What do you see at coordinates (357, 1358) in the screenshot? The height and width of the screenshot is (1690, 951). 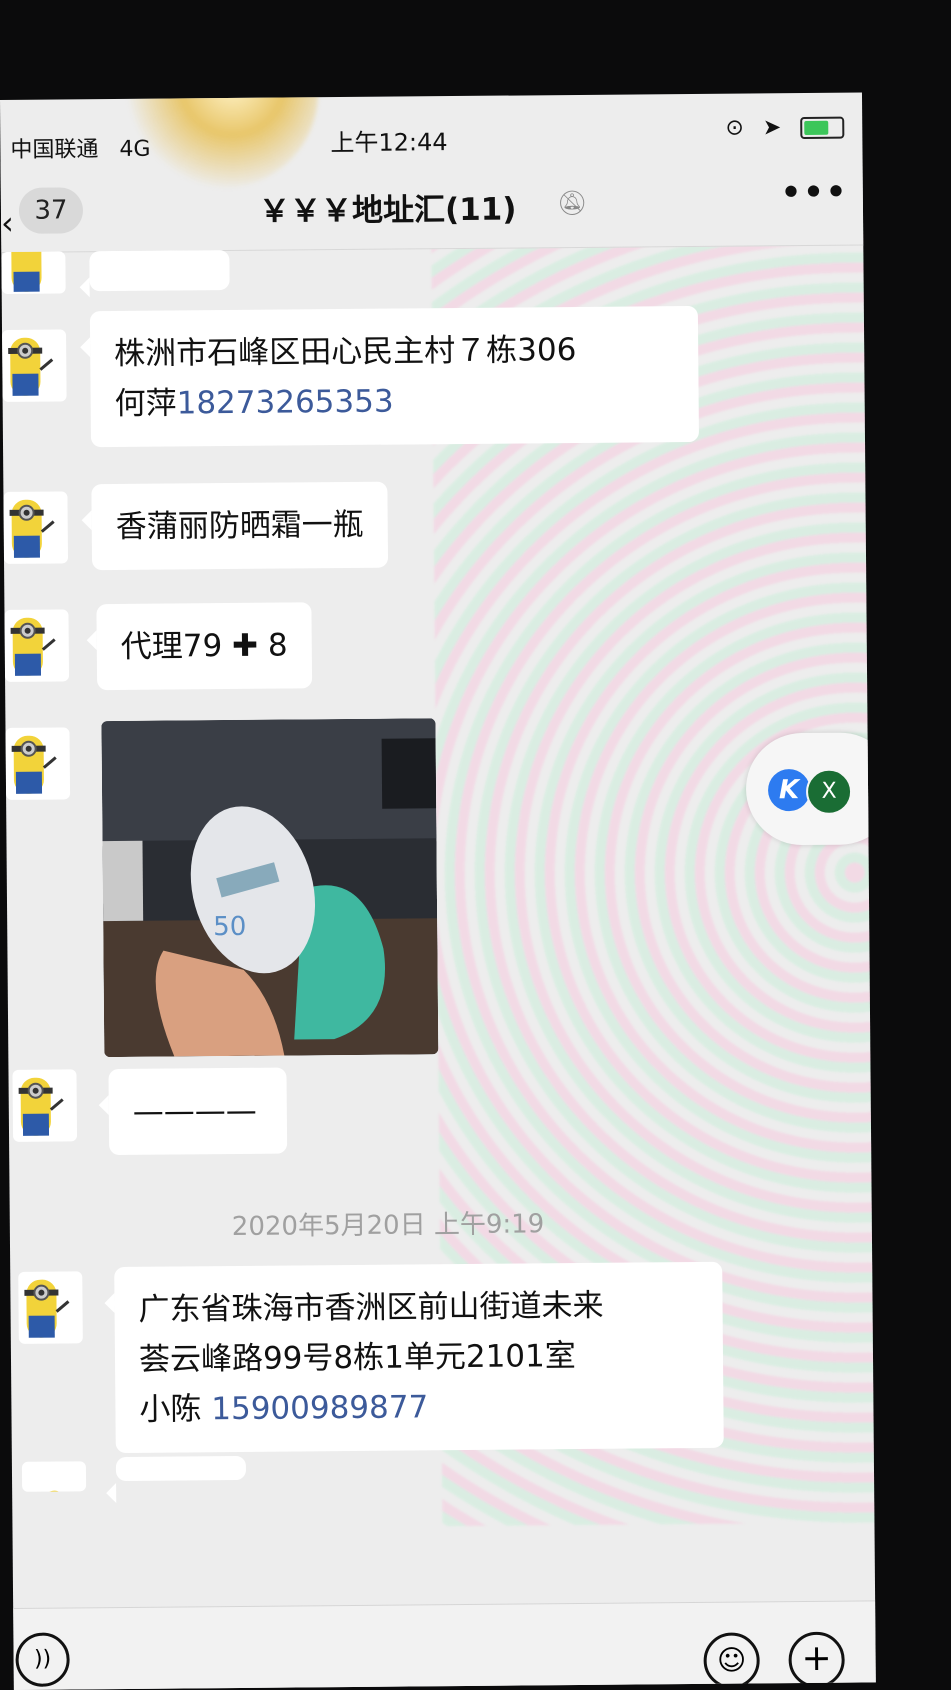 I see `message-text: 荟云峰路99号8栋1单元2101室` at bounding box center [357, 1358].